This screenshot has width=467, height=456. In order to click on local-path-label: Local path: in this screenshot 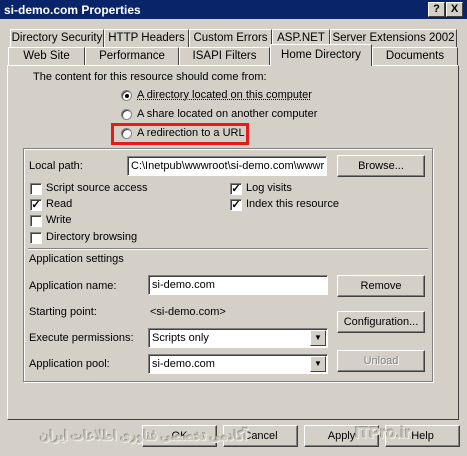, I will do `click(56, 166)`.